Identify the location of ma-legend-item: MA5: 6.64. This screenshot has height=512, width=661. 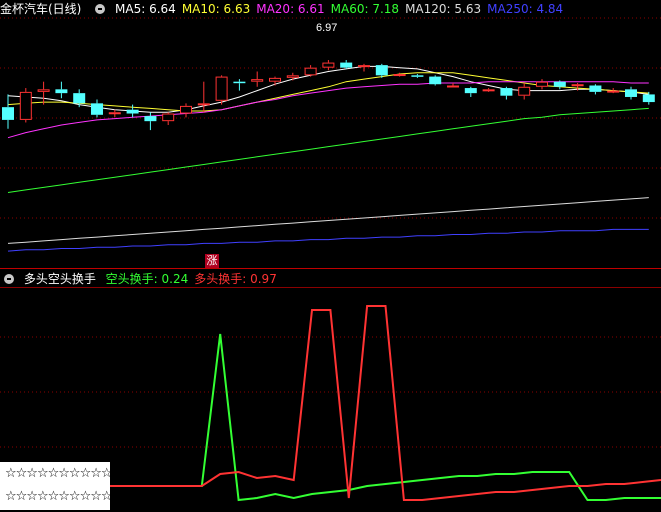
(145, 9).